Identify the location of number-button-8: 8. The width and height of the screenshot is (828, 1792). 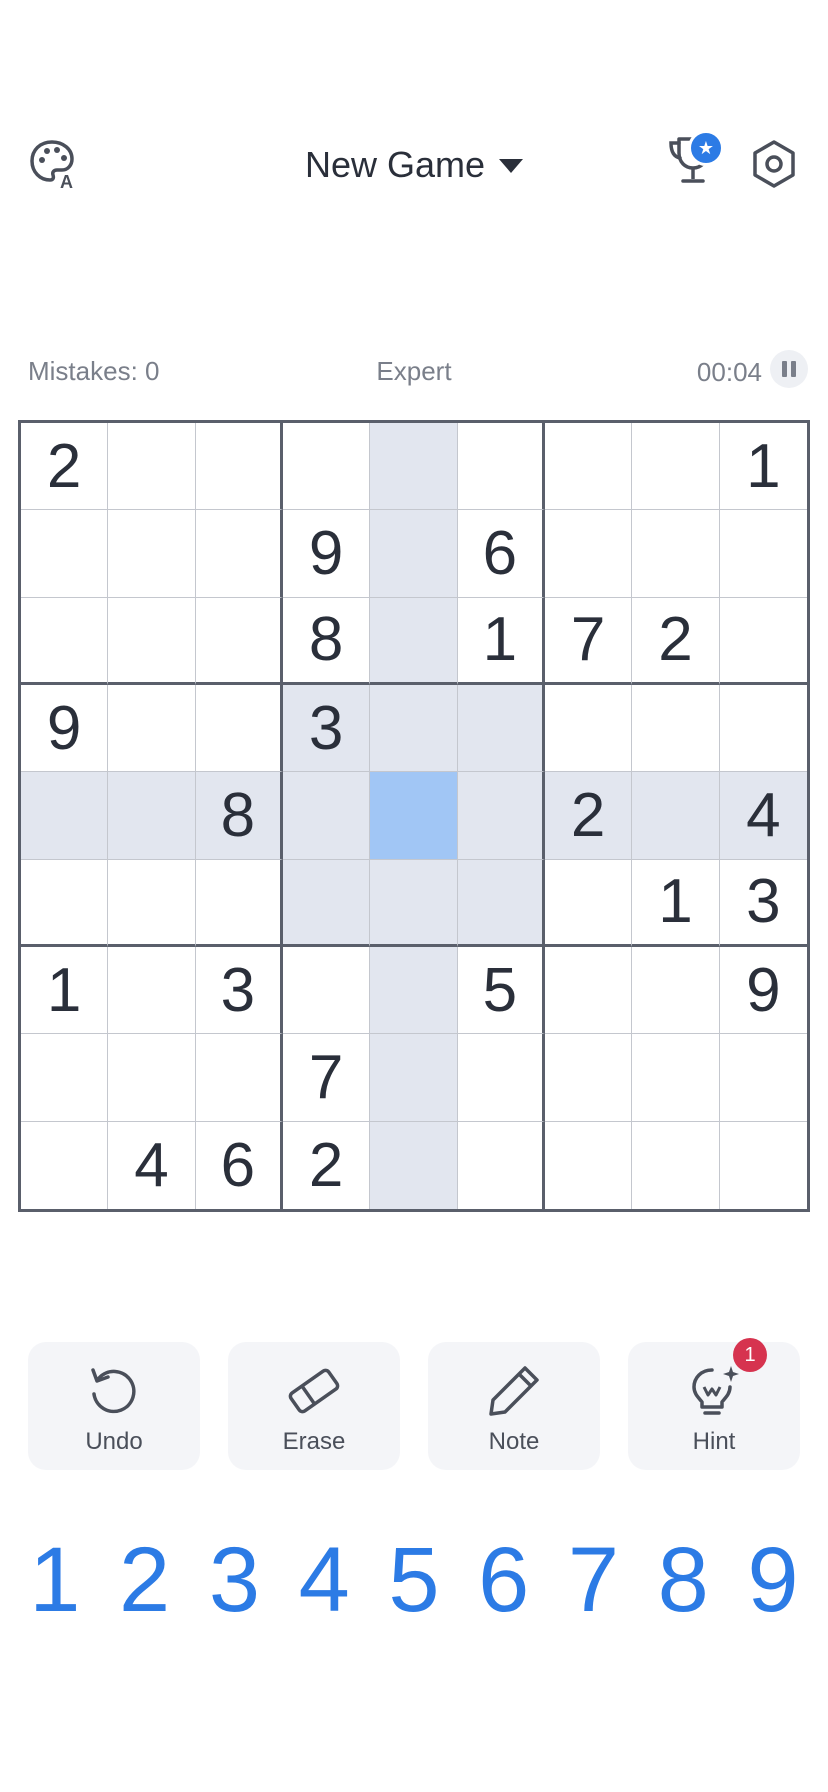
(683, 1580).